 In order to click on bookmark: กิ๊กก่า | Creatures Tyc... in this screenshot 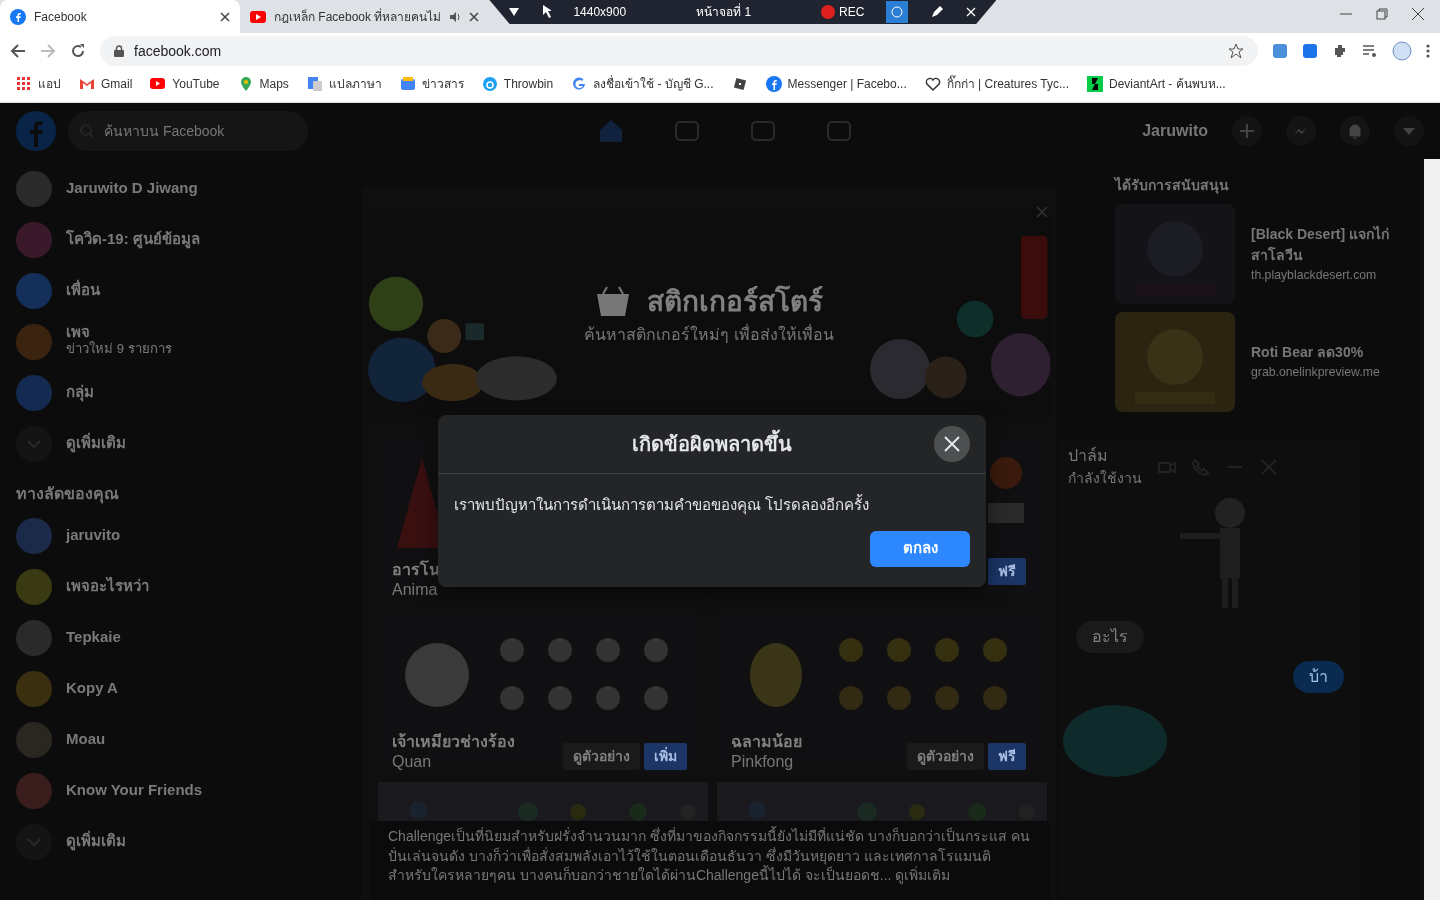, I will do `click(996, 84)`.